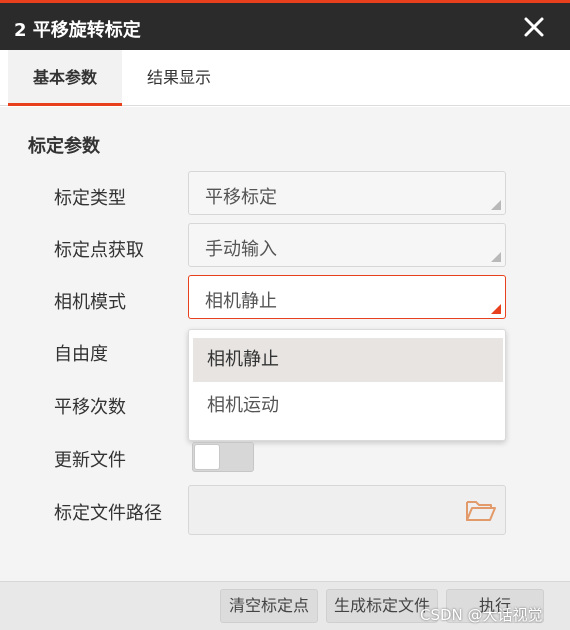 The width and height of the screenshot is (570, 630). I want to click on dof-label: 自由度, so click(81, 354).